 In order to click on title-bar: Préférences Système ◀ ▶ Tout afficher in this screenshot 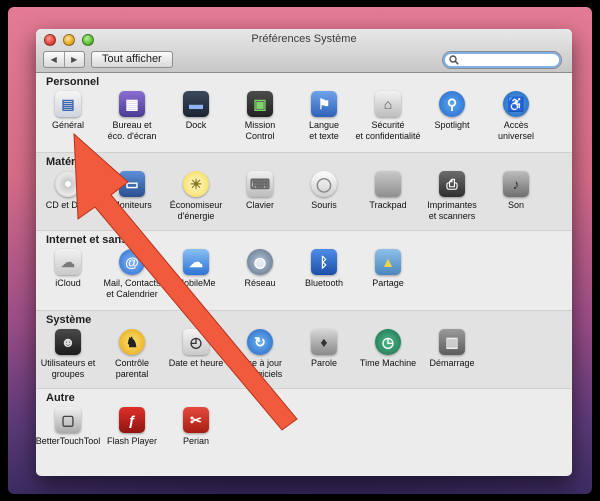, I will do `click(304, 51)`.